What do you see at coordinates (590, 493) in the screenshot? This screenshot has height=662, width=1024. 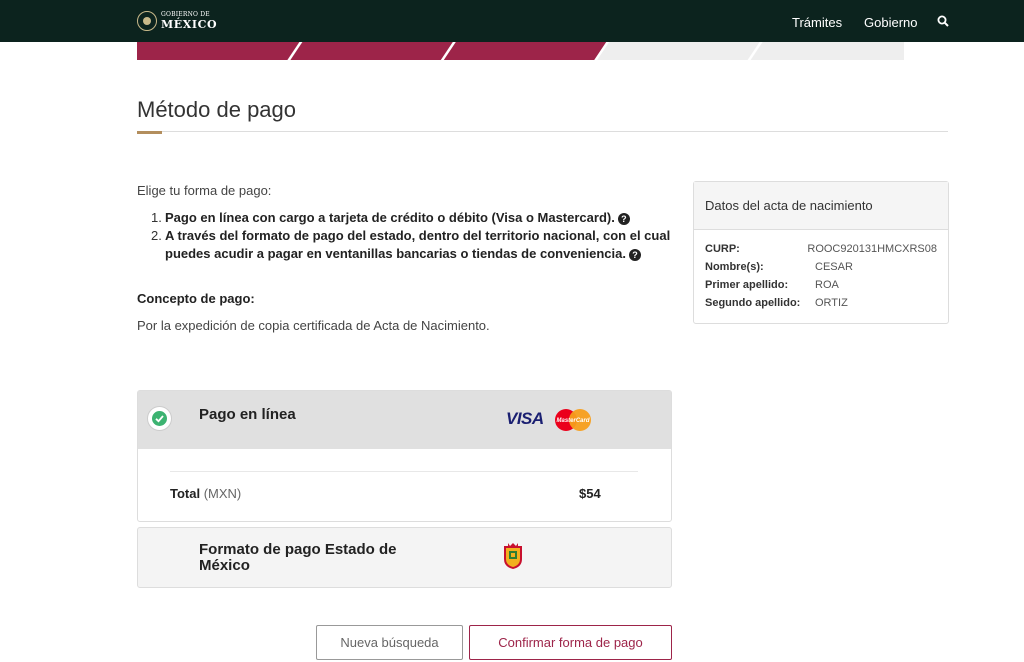 I see `total-amount: $54` at bounding box center [590, 493].